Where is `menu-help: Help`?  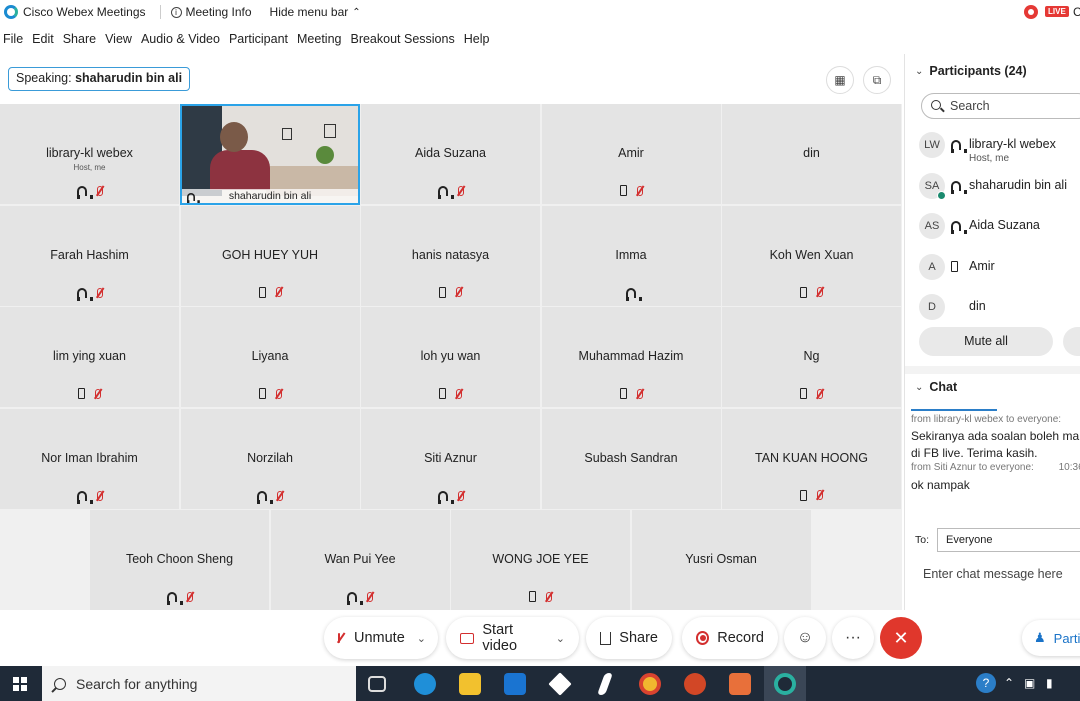
menu-help: Help is located at coordinates (477, 39).